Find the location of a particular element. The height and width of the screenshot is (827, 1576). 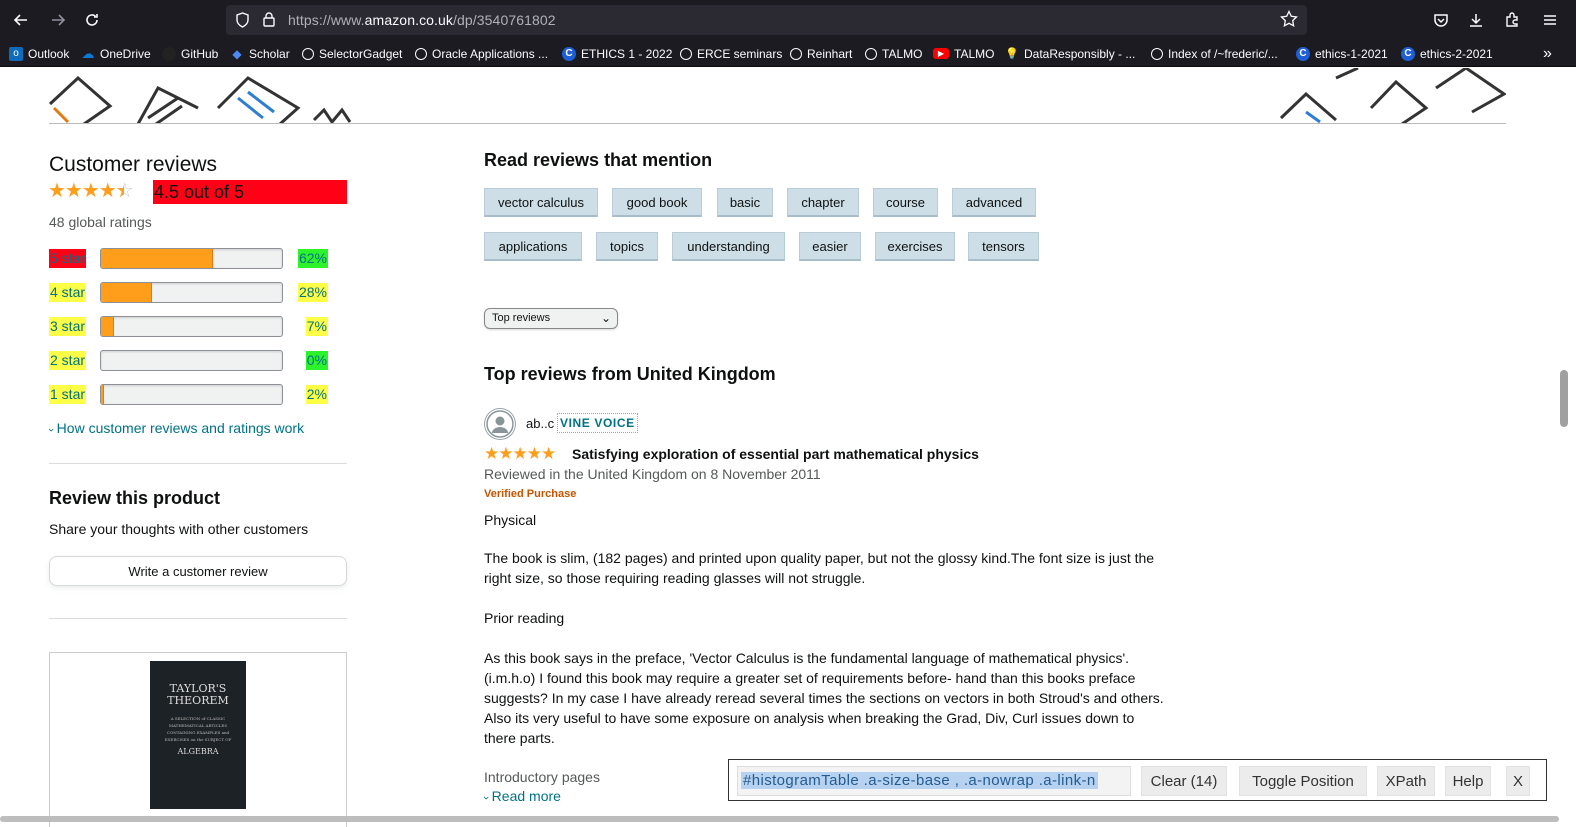

mentions-title: Read reviews that mention is located at coordinates (598, 160).